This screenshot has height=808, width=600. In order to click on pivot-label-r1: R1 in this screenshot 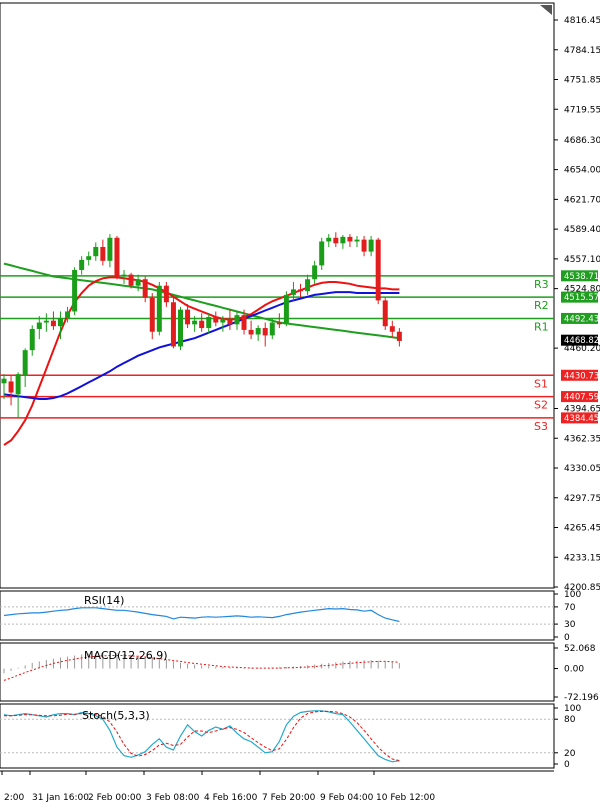, I will do `click(541, 326)`.